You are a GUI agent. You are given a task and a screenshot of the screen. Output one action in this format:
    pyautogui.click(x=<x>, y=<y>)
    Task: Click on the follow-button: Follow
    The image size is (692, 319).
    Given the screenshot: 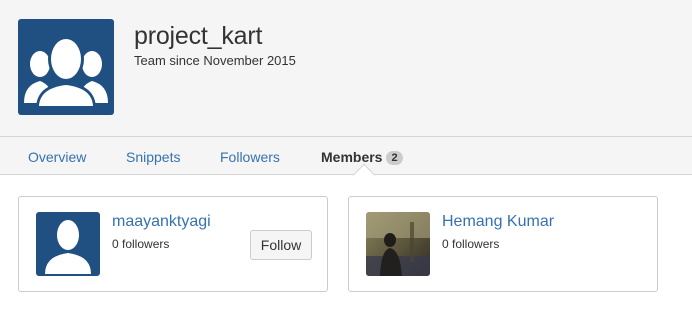 What is the action you would take?
    pyautogui.click(x=281, y=245)
    